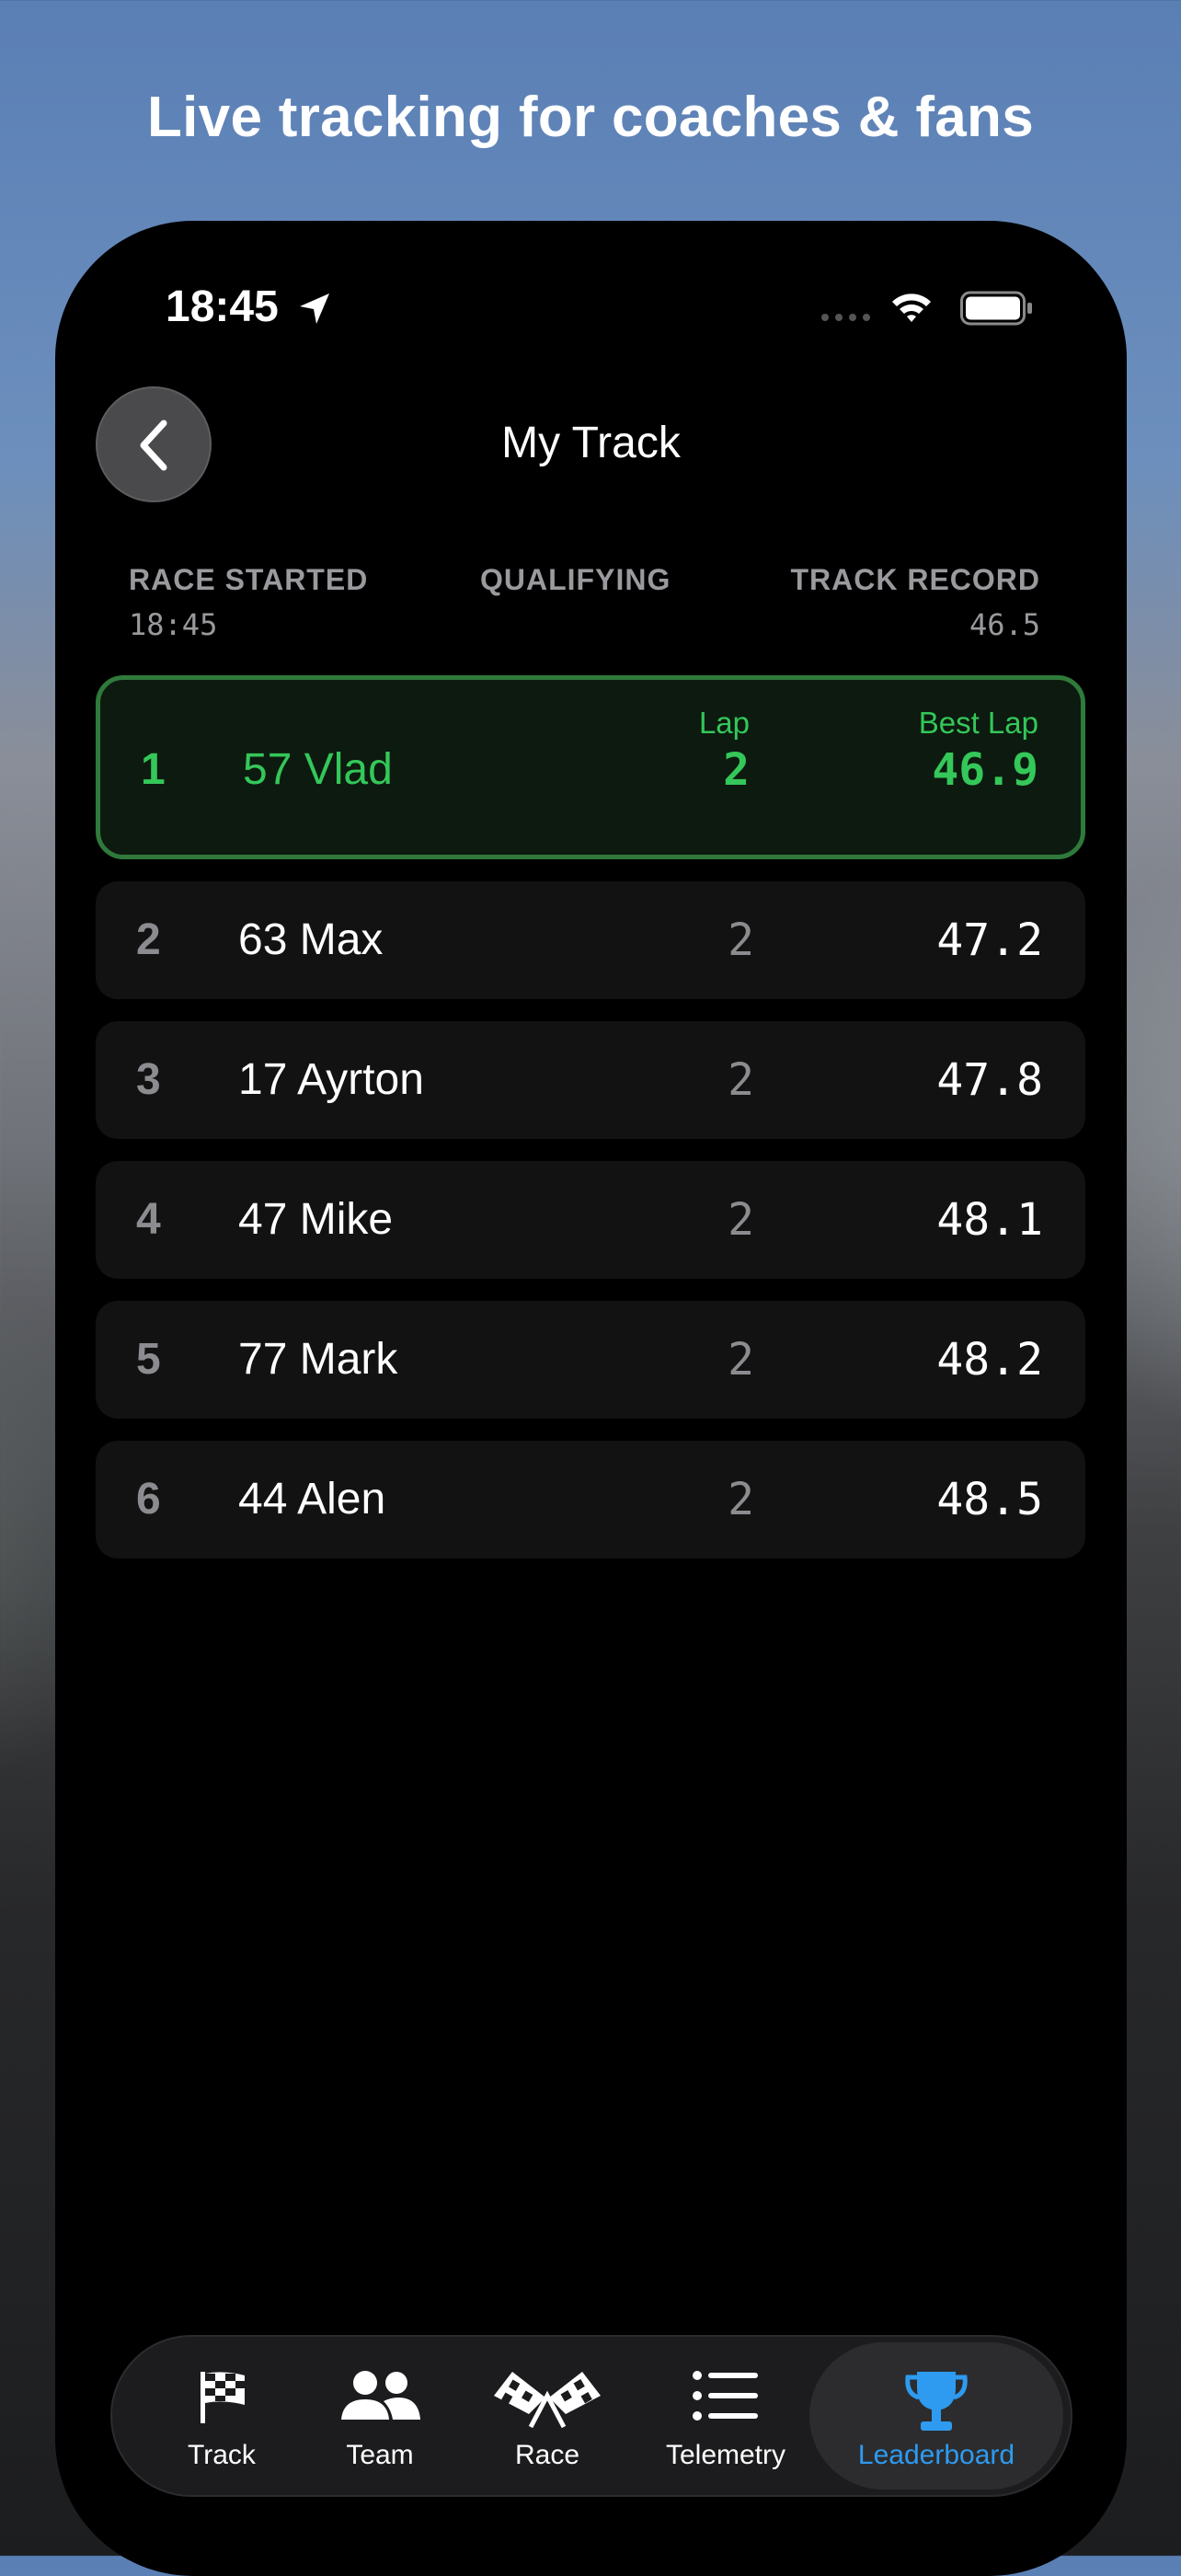  Describe the element at coordinates (937, 2401) in the screenshot. I see `trophy-icon` at that location.